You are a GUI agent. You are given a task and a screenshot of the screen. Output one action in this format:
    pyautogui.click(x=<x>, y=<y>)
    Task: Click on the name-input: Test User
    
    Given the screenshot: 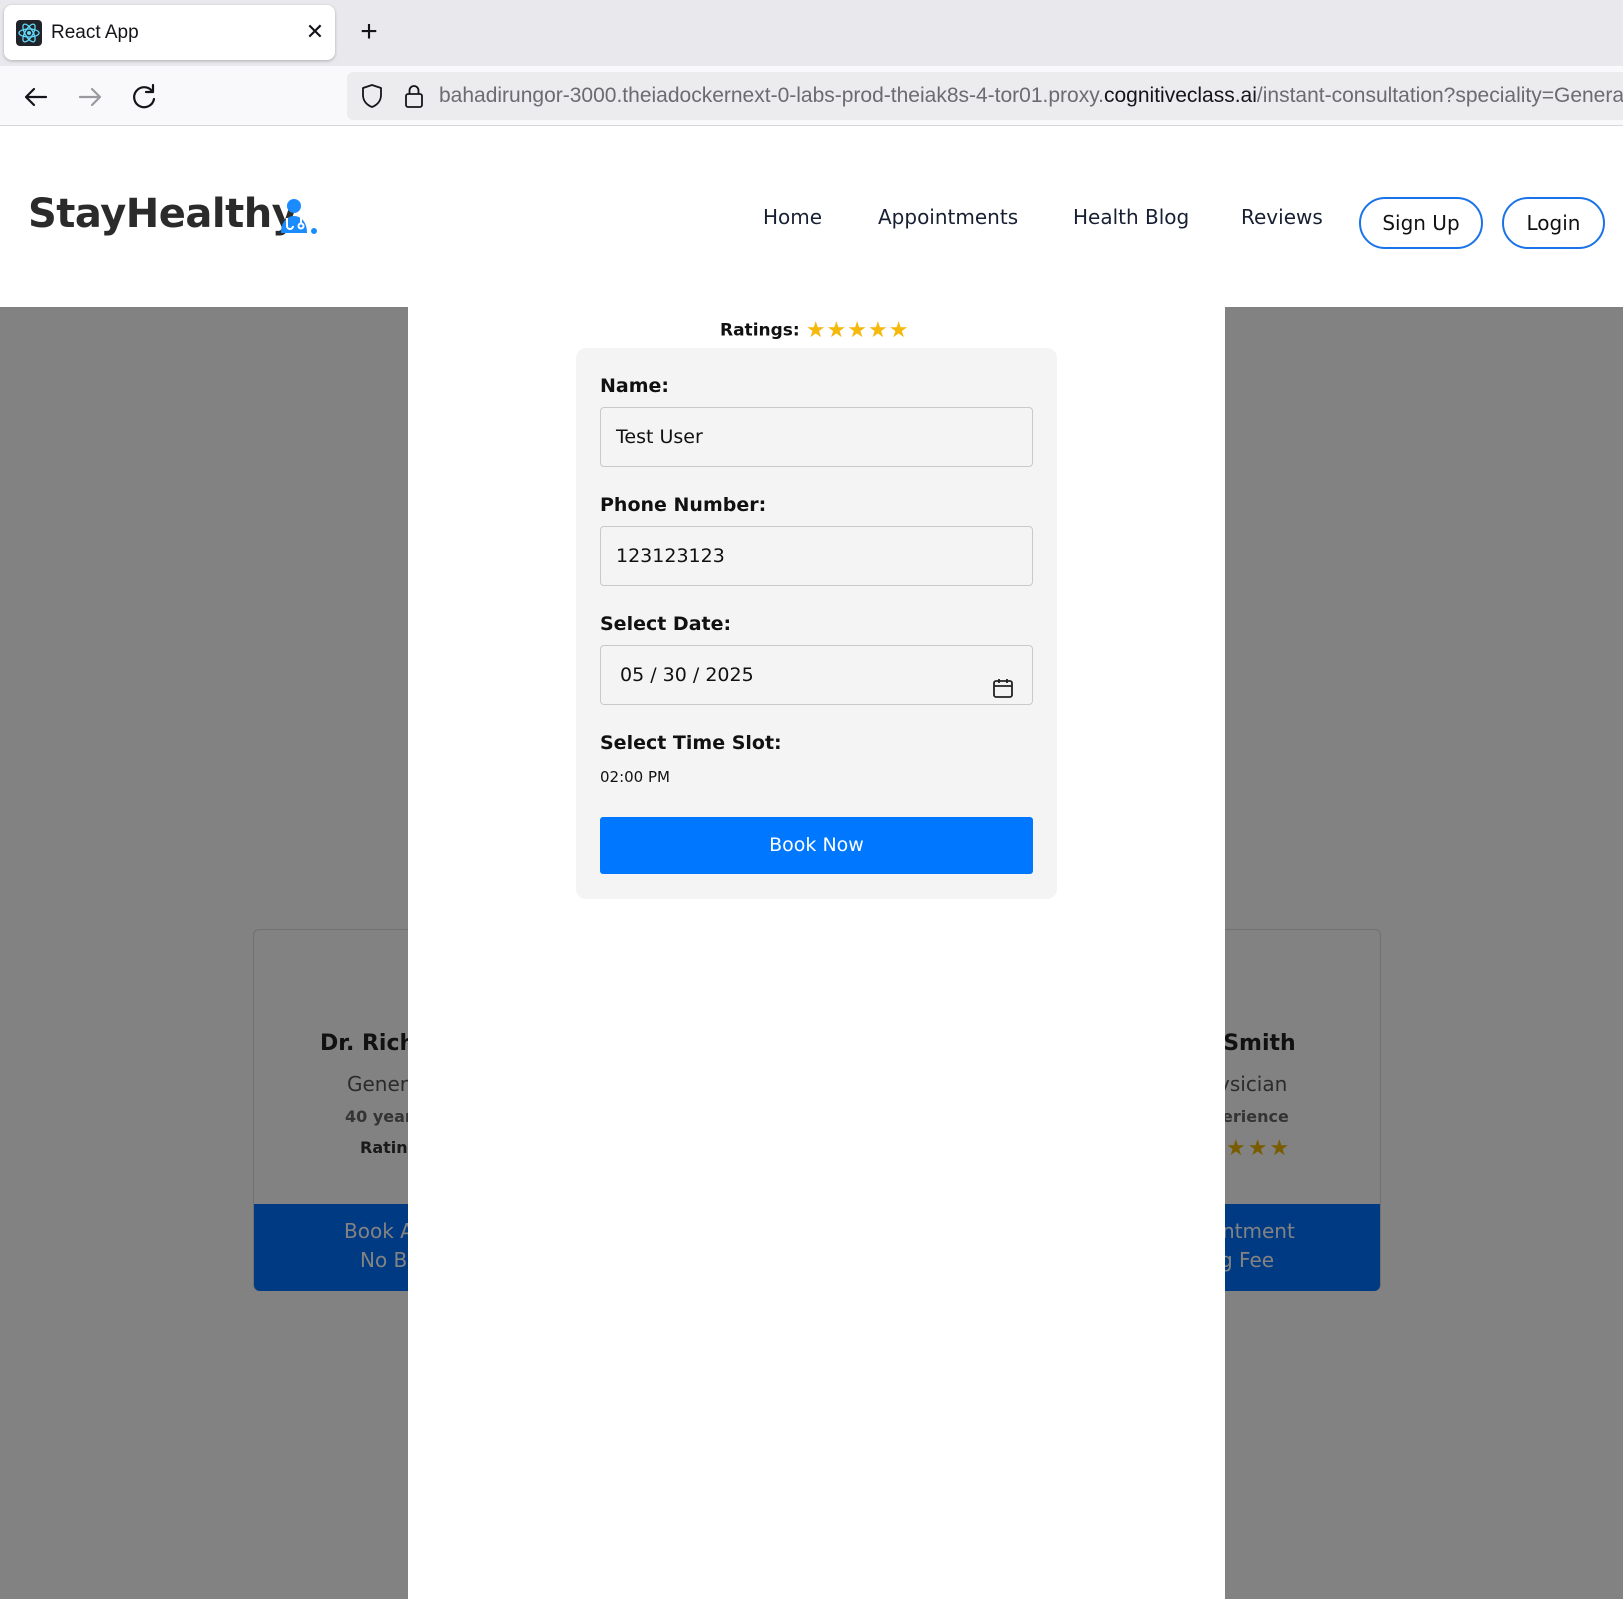 What is the action you would take?
    pyautogui.click(x=816, y=437)
    